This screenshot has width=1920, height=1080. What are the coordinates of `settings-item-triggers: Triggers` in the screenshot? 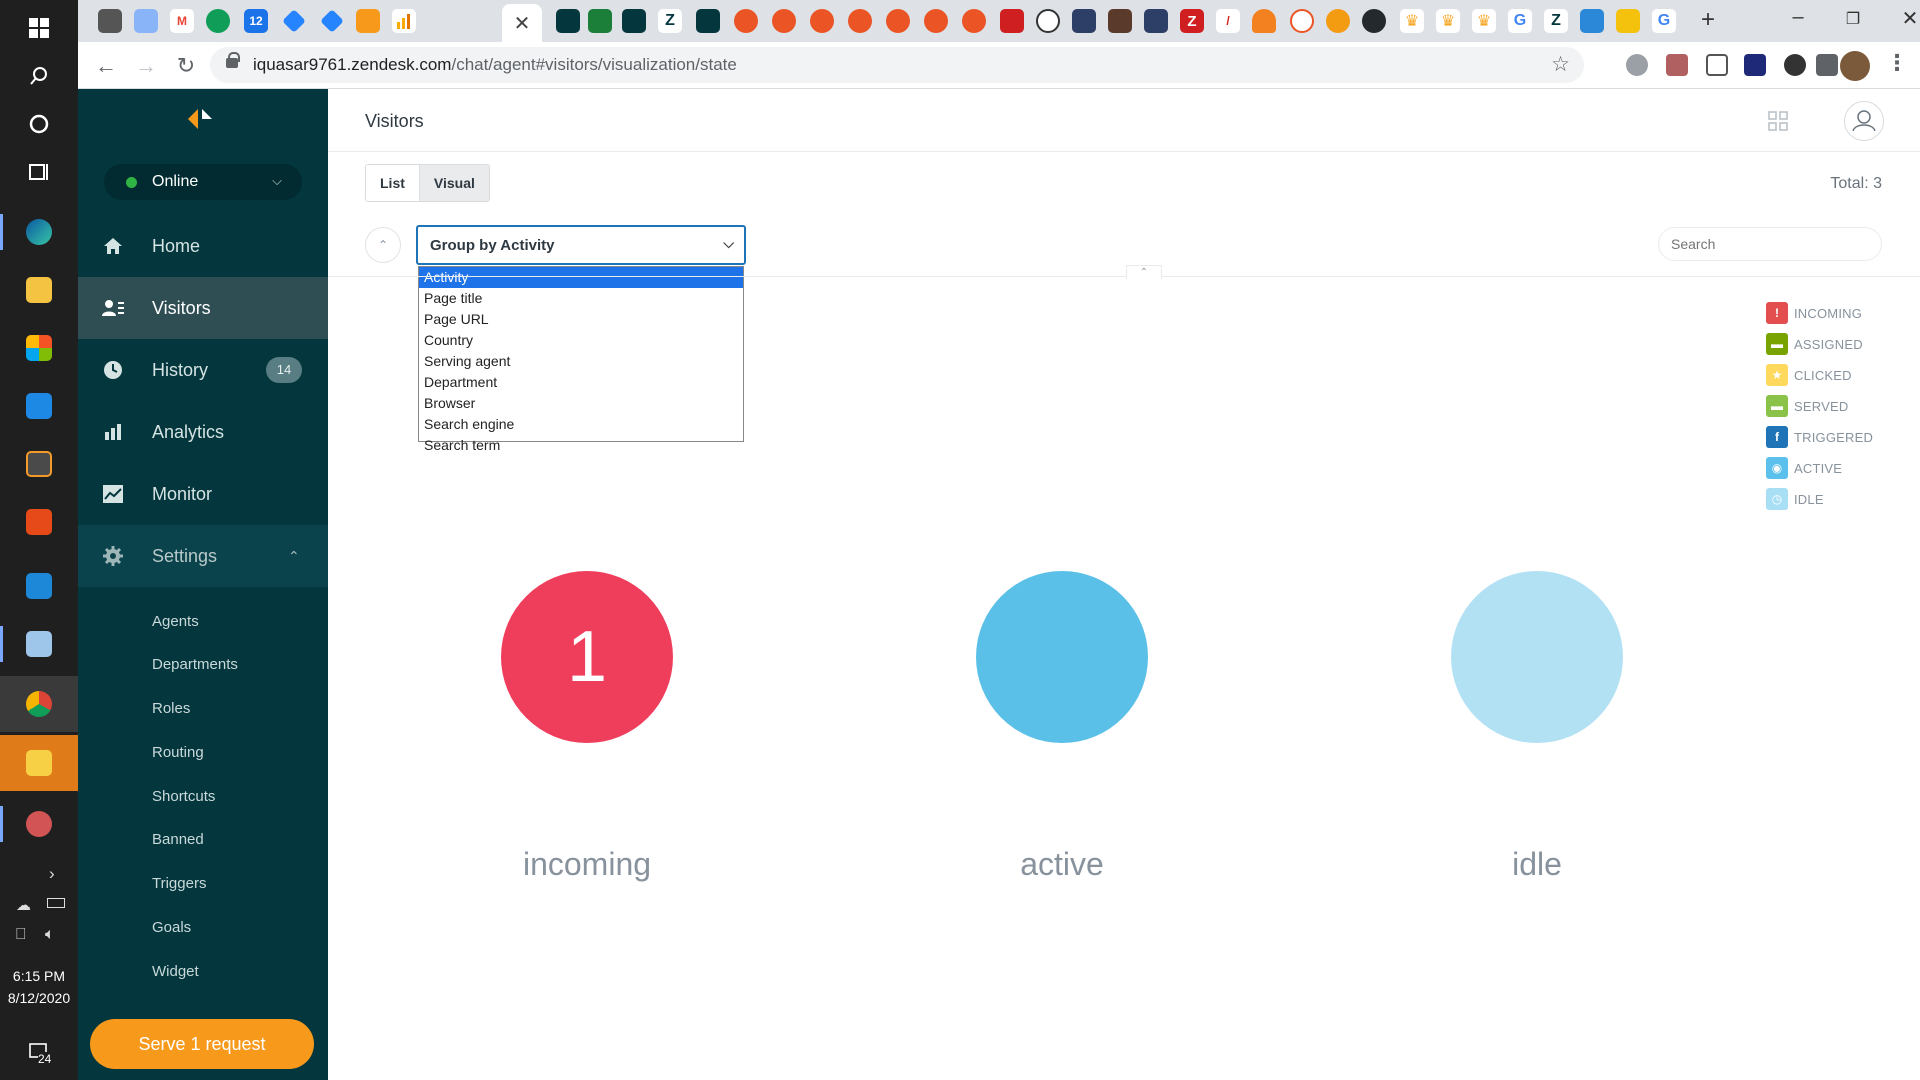 It's located at (179, 883).